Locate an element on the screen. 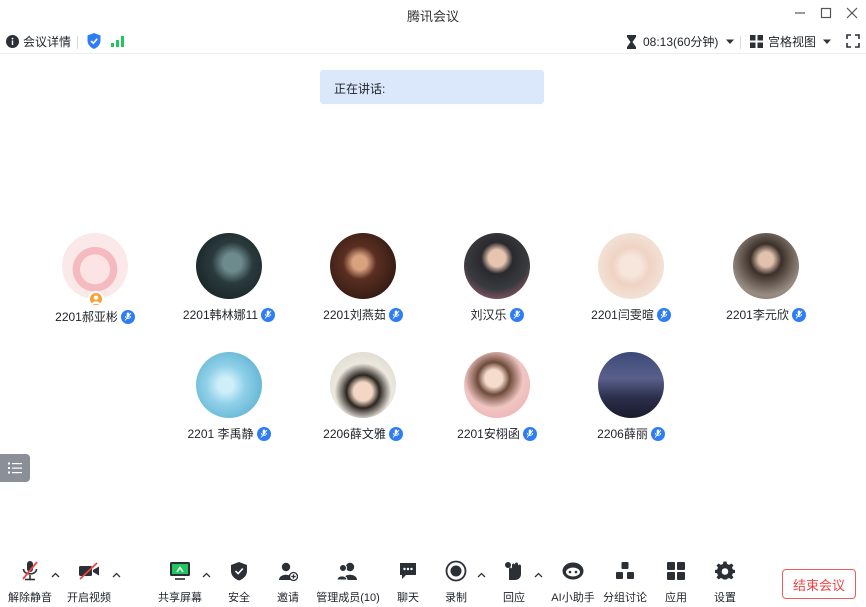 The height and width of the screenshot is (607, 866). info-bar: 会议详情 08:13(60分钟) 宫格视图 is located at coordinates (433, 42).